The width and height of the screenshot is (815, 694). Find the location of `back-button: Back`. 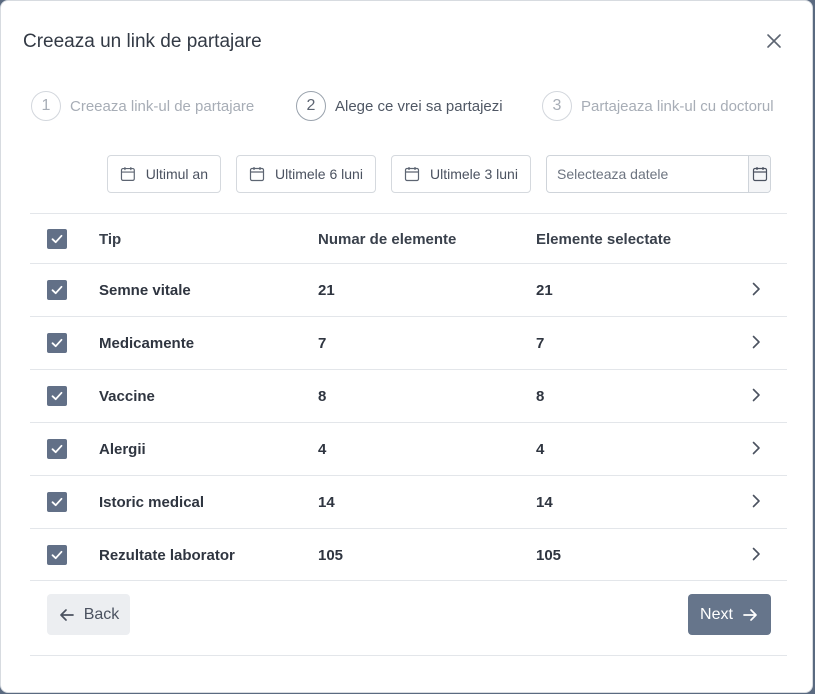

back-button: Back is located at coordinates (88, 614).